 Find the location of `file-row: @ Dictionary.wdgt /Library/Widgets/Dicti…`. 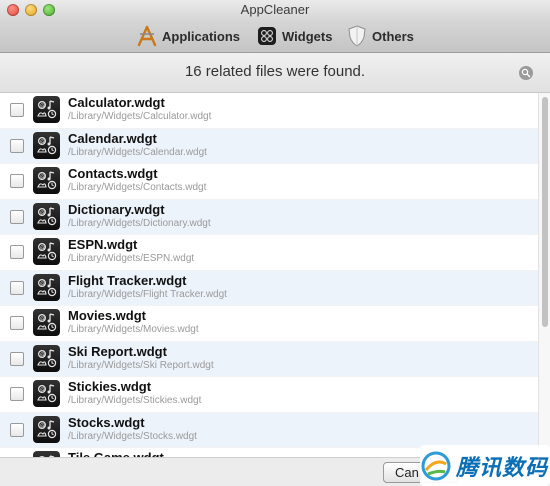

file-row: @ Dictionary.wdgt /Library/Widgets/Dicti… is located at coordinates (269, 217).